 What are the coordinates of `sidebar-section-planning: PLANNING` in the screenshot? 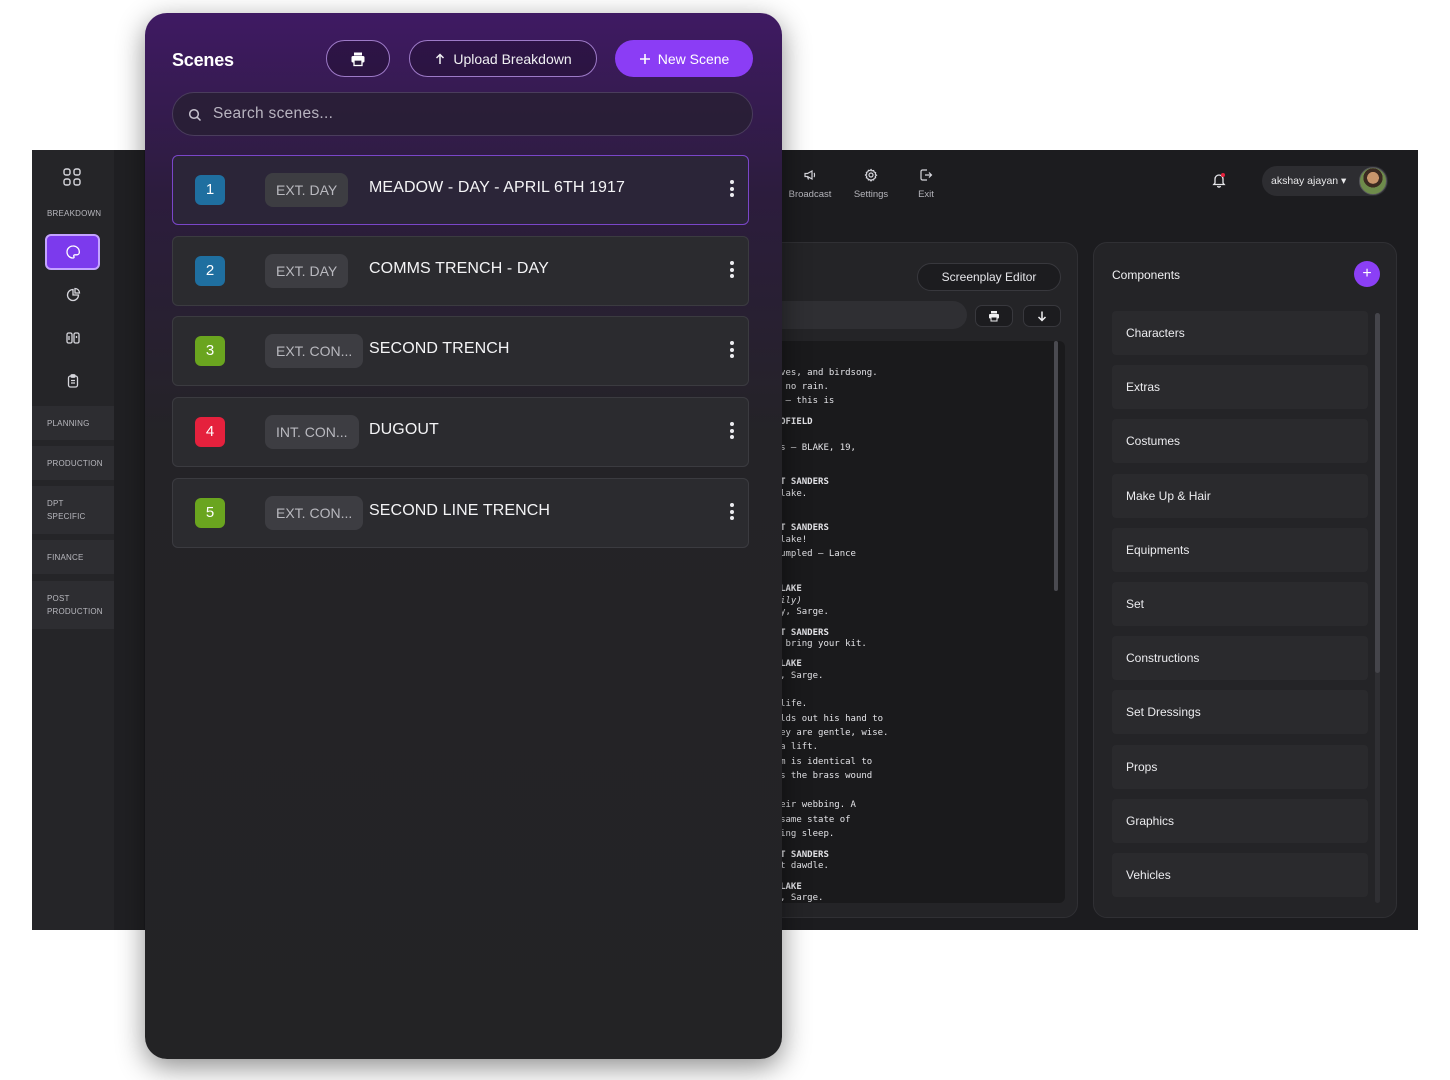 It's located at (68, 423).